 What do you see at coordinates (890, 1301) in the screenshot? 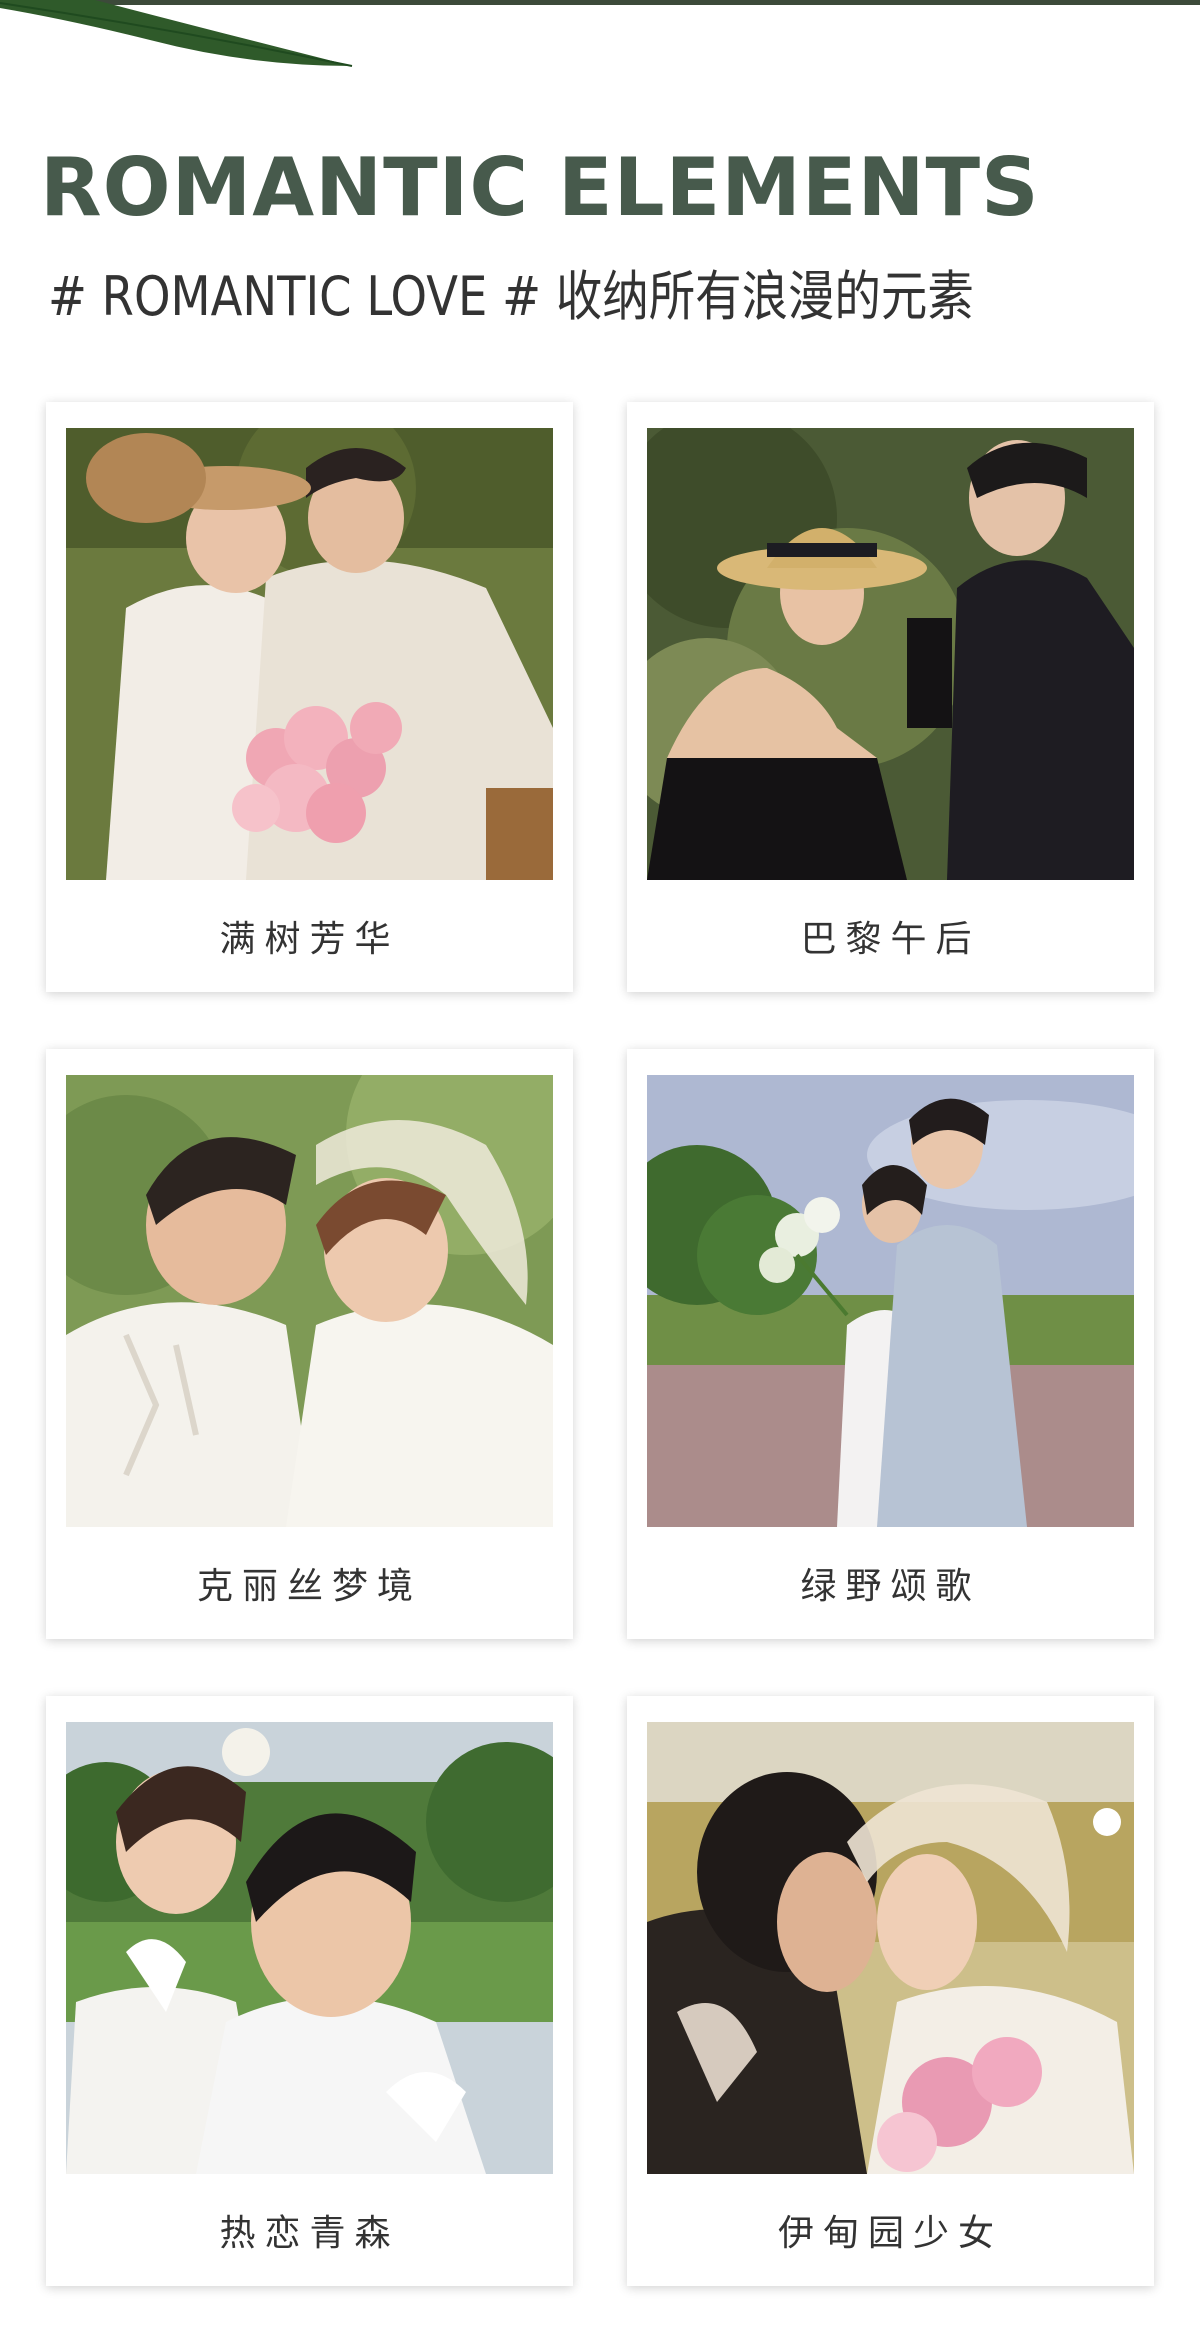
I see `couple-in-field-photo` at bounding box center [890, 1301].